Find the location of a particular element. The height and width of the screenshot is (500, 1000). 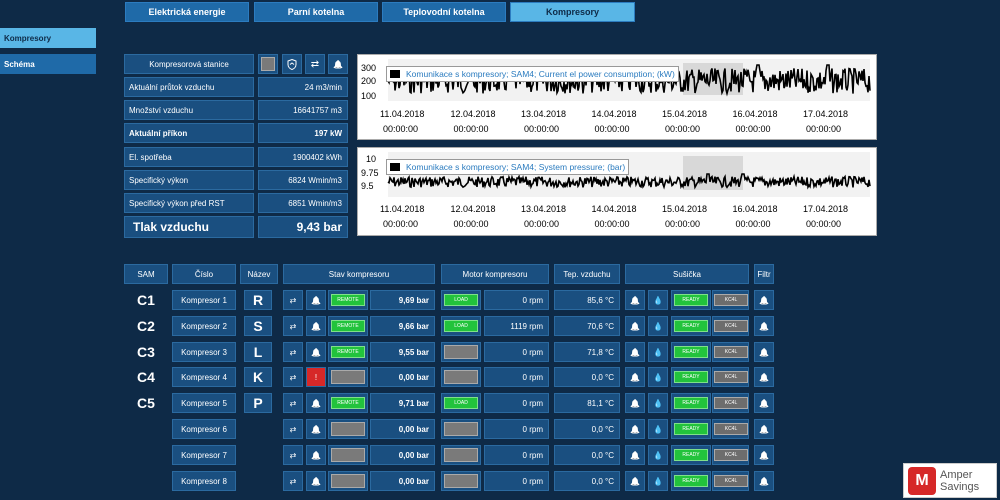

header-sam: SAM is located at coordinates (146, 274).